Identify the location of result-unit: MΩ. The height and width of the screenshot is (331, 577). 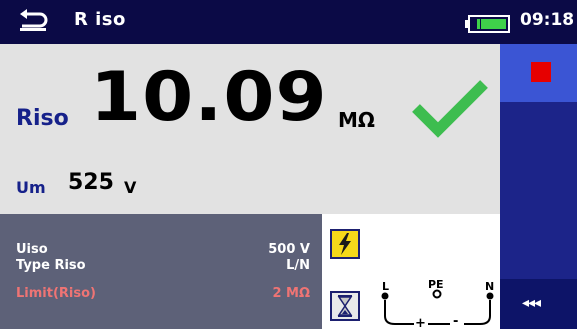
(356, 120).